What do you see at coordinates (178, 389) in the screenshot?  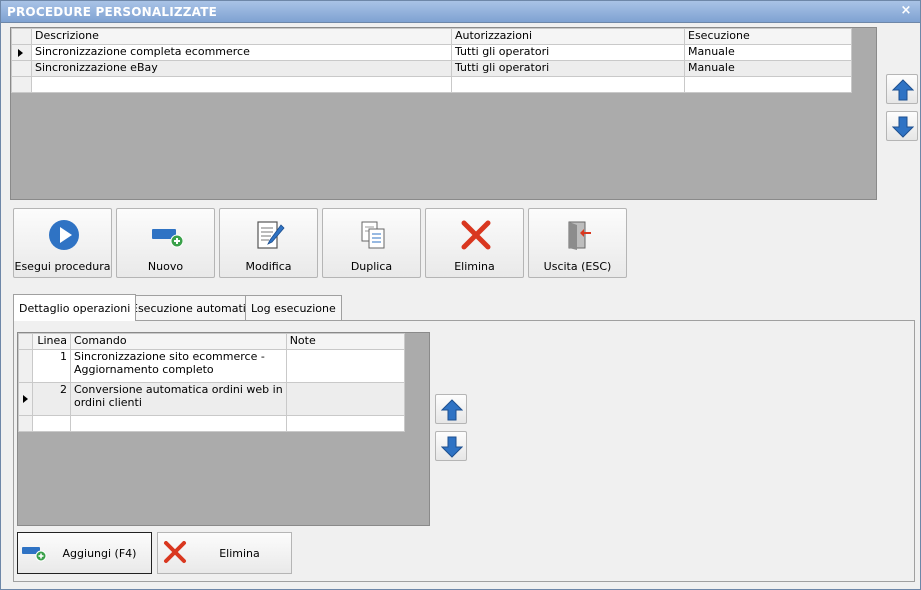 I see `comando-line-1: Conversione automatica ordini web in` at bounding box center [178, 389].